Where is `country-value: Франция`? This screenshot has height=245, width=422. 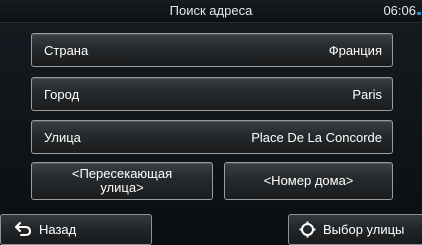
country-value: Франция is located at coordinates (355, 50).